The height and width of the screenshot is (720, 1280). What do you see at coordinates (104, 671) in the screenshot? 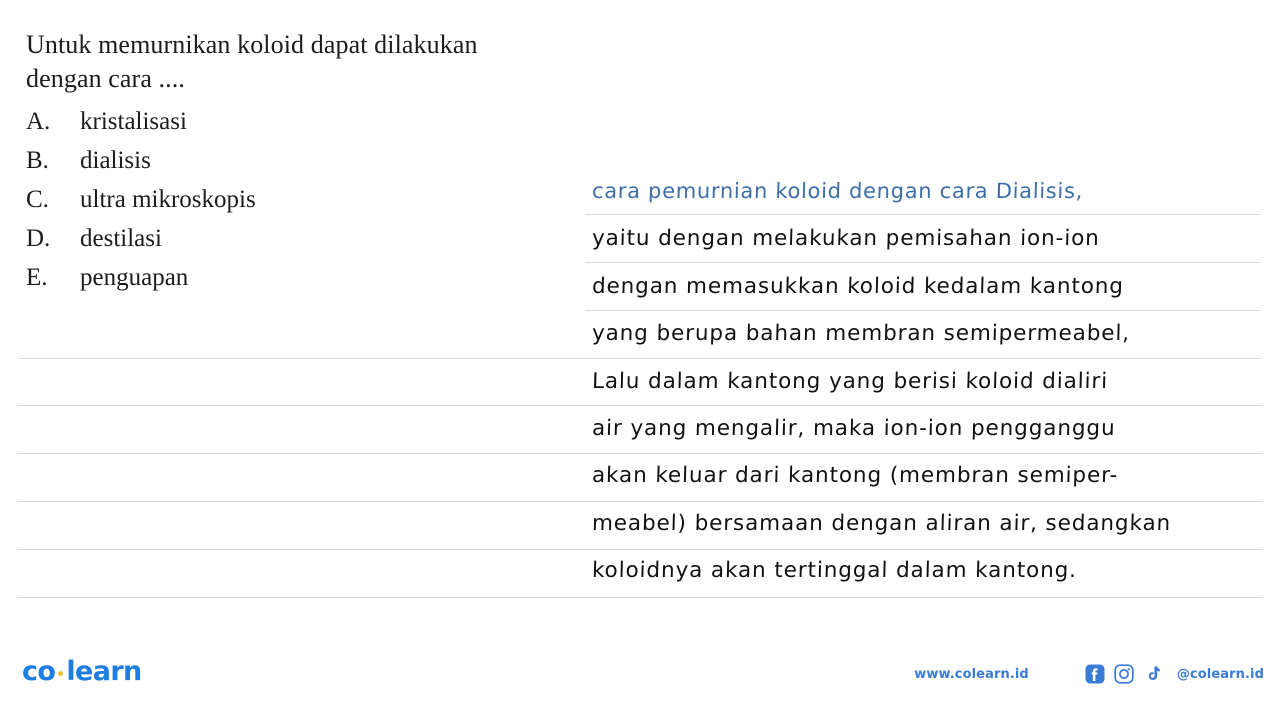
I see `logo-text-learn: learn` at bounding box center [104, 671].